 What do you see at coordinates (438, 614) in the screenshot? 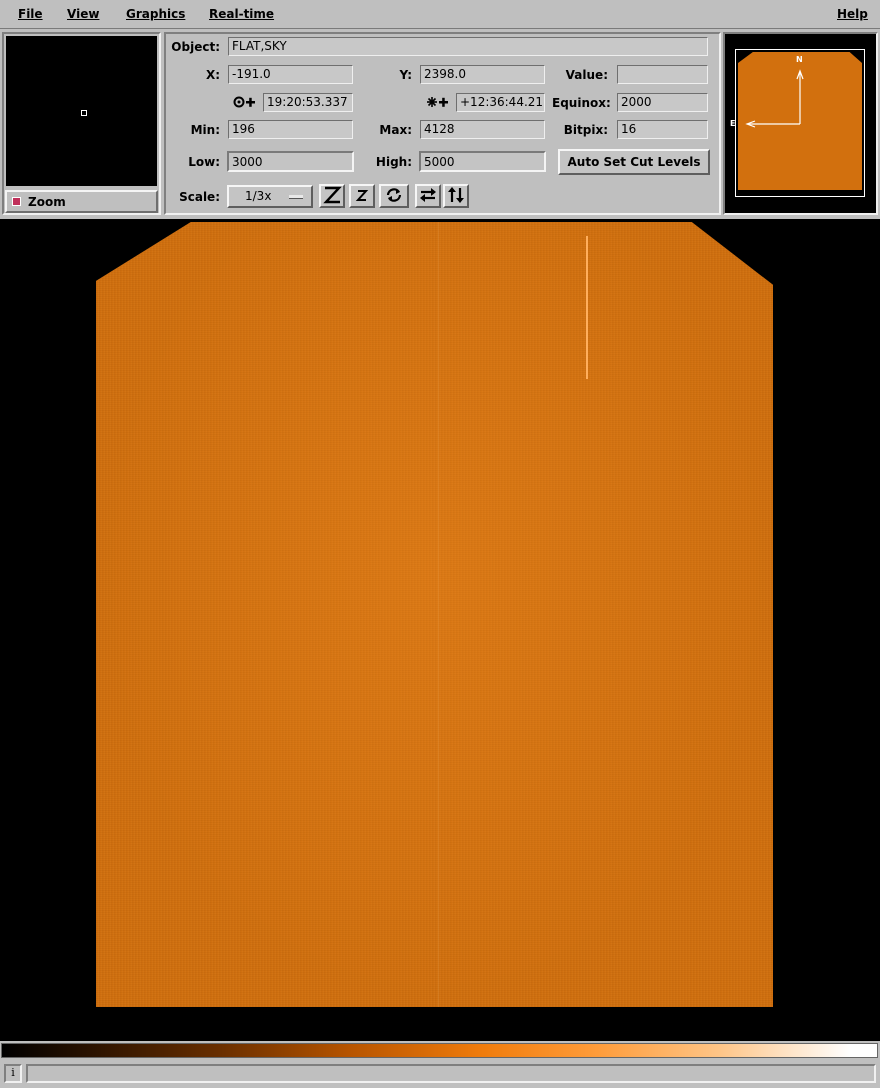
I see `image-column-line` at bounding box center [438, 614].